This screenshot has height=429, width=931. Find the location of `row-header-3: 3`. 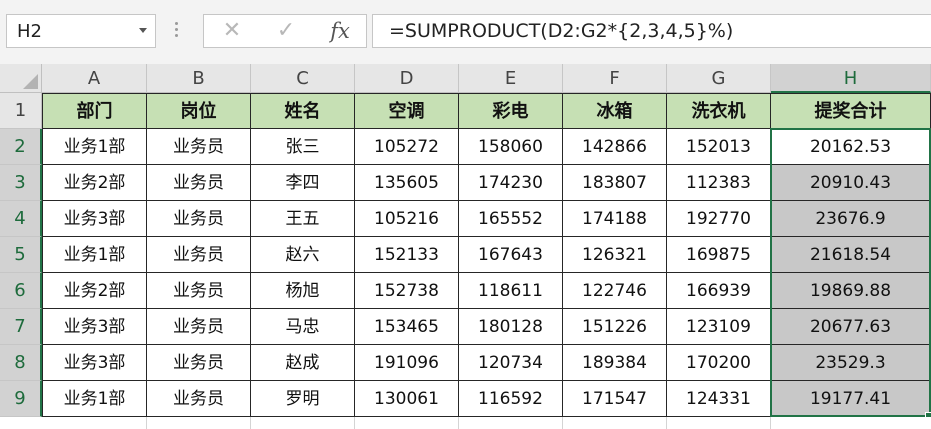

row-header-3: 3 is located at coordinates (21, 183).